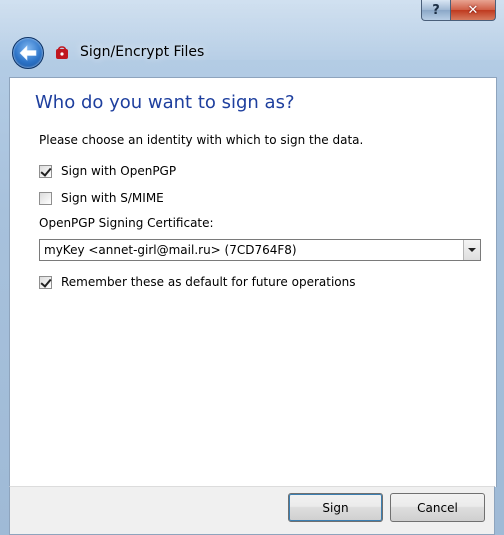 The width and height of the screenshot is (504, 535). I want to click on back-arrow-icon, so click(28, 53).